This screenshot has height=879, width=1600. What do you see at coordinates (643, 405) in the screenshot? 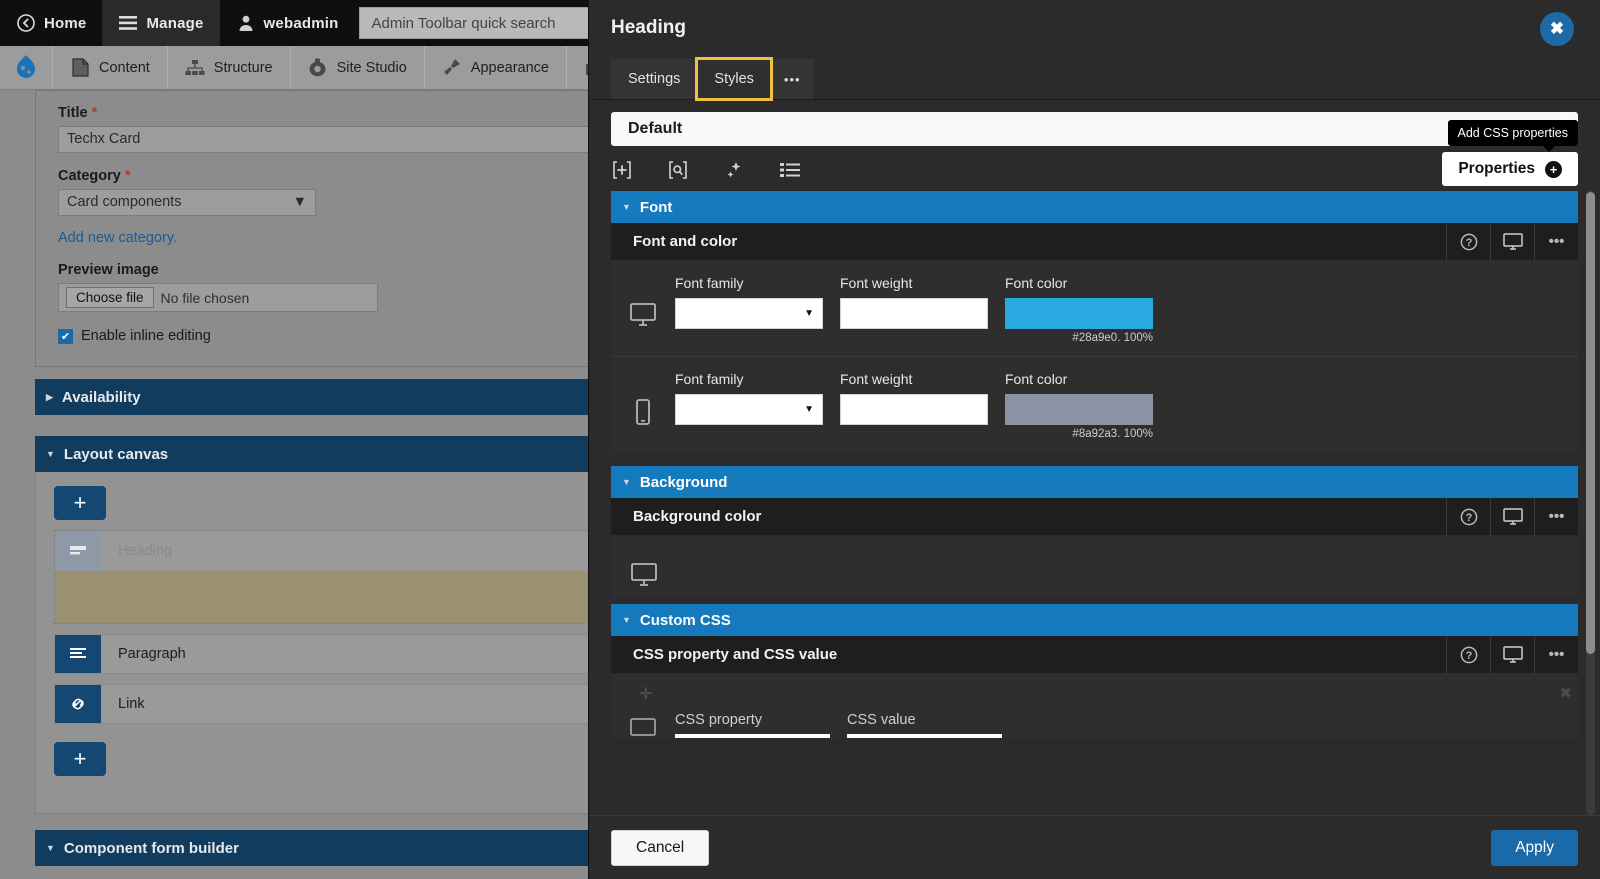
I see `mobile-icon` at bounding box center [643, 405].